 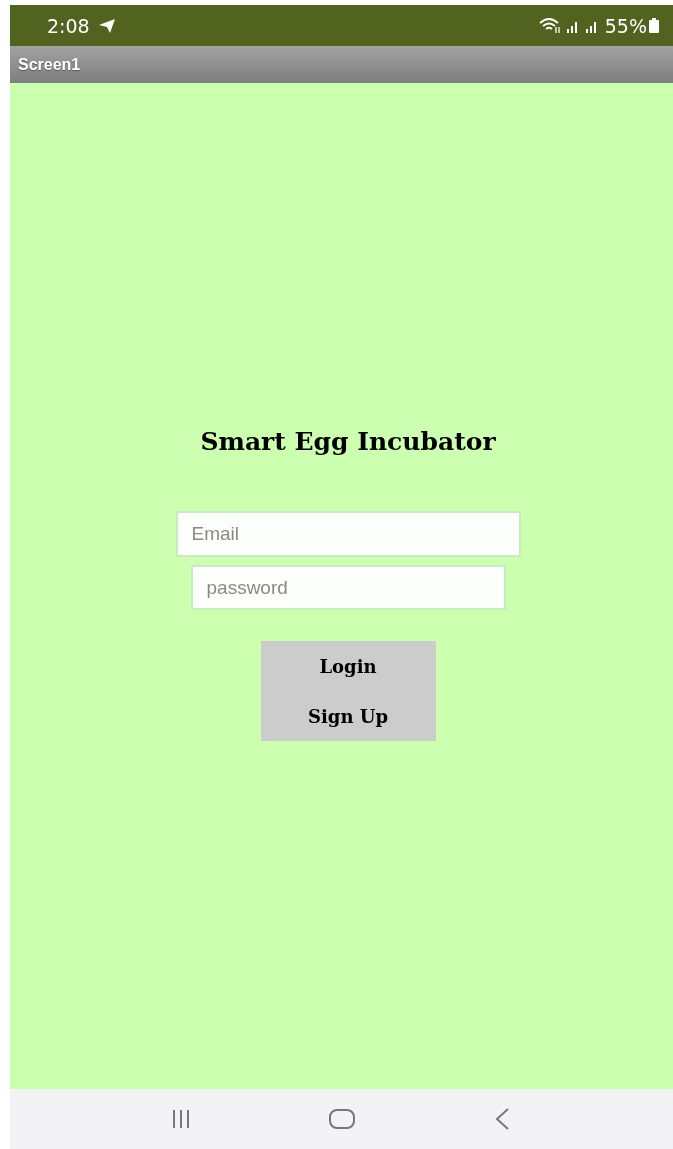 I want to click on send-icon, so click(x=106, y=25).